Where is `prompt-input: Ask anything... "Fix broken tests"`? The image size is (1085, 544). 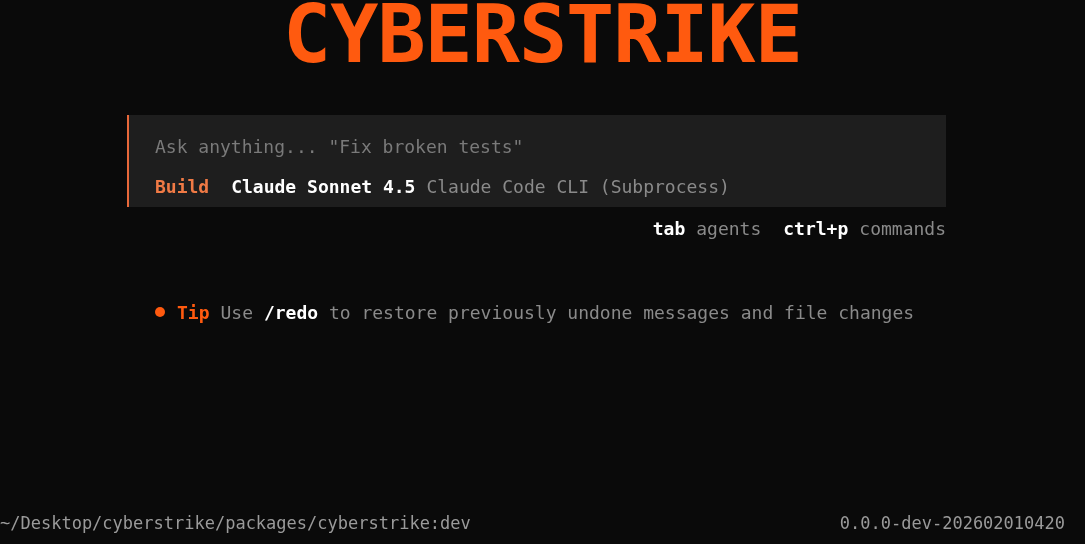
prompt-input: Ask anything... "Fix broken tests" is located at coordinates (505, 146).